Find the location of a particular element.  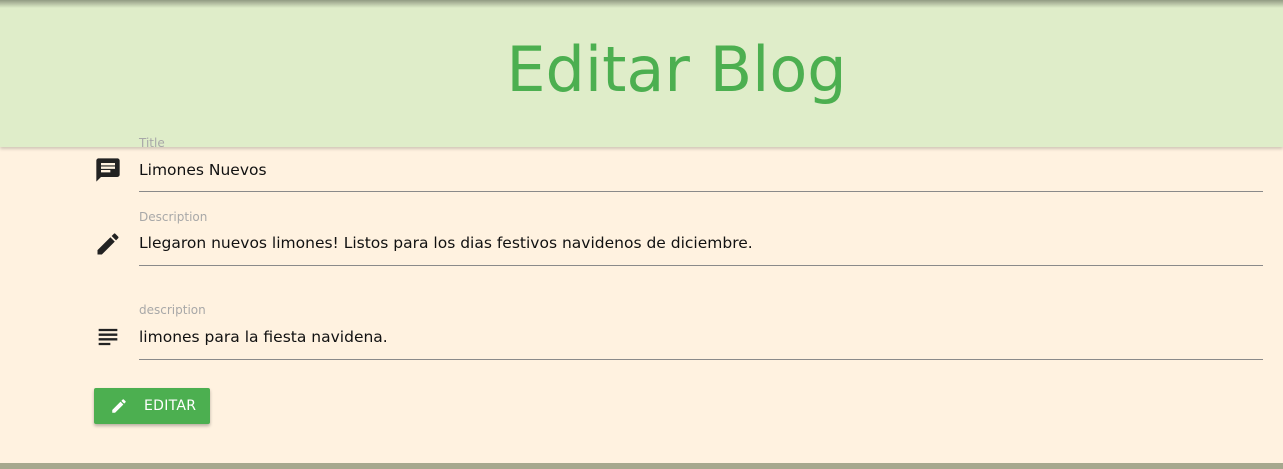

top-shadow is located at coordinates (641, 4).